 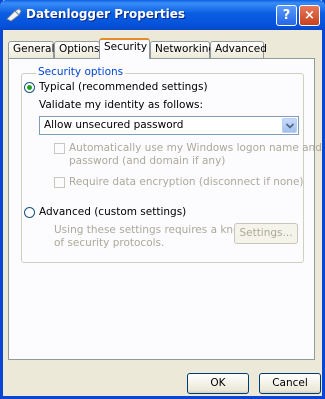 I want to click on tab-options: Options, so click(x=77, y=49).